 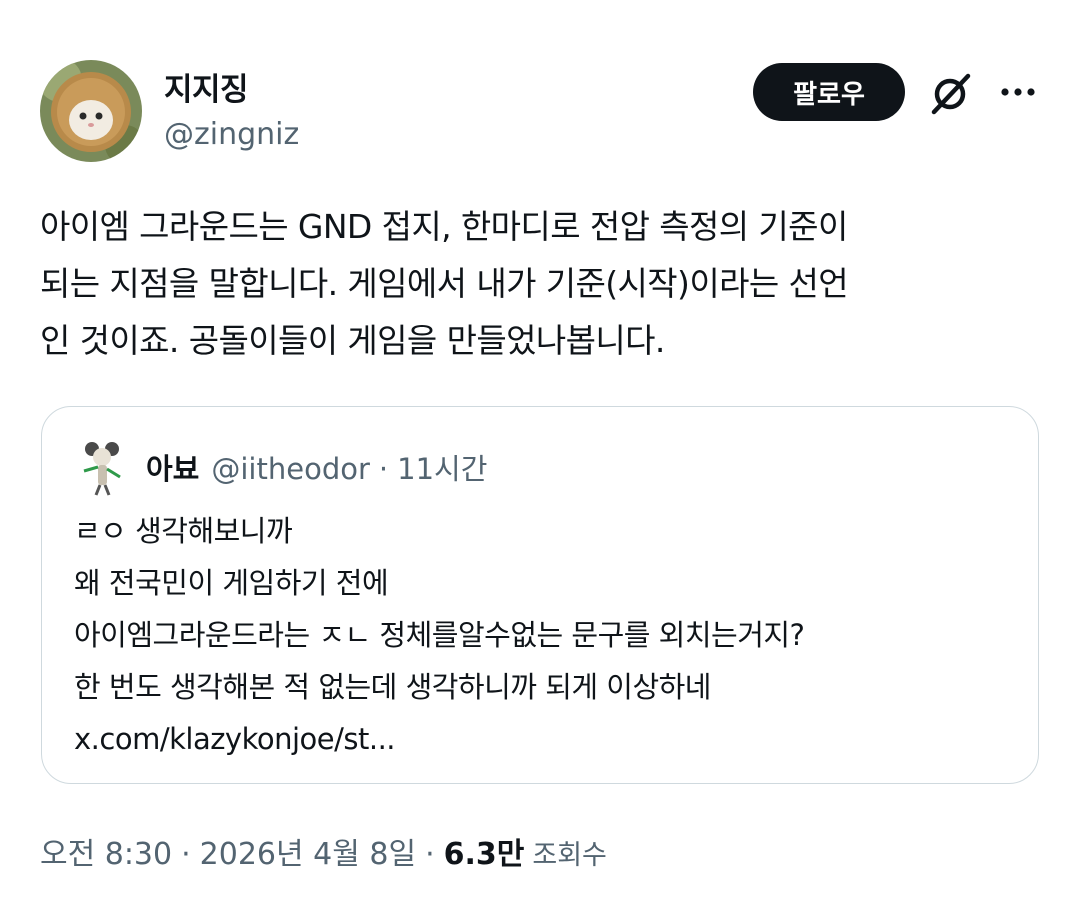 What do you see at coordinates (444, 283) in the screenshot?
I see `tweet-line: 되는 지점을 말합니다. 게임에서 내가 기준(시작)이라는 선언` at bounding box center [444, 283].